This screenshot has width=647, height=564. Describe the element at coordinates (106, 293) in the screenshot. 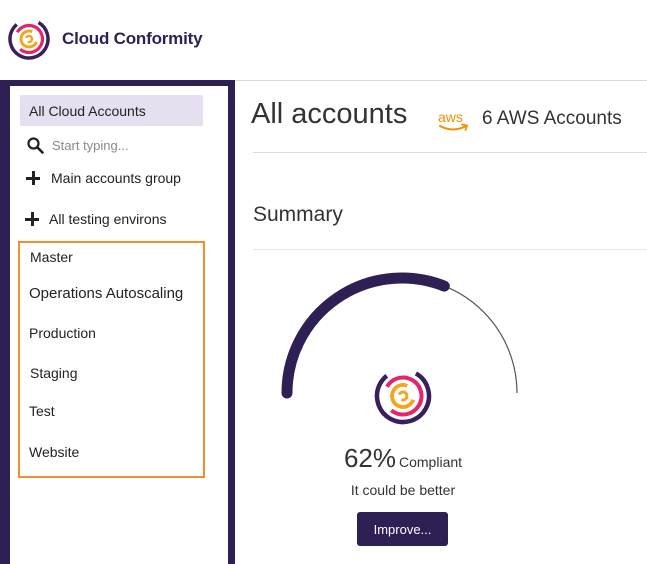

I see `sidebar-item-operations-autoscaling: Operations Autoscaling` at that location.